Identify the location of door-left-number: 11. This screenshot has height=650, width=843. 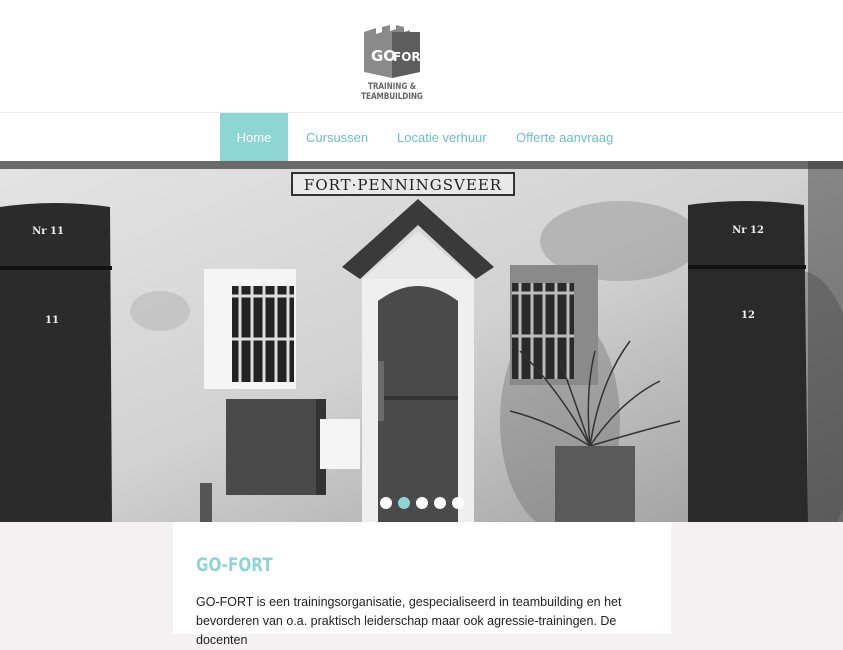
(52, 320).